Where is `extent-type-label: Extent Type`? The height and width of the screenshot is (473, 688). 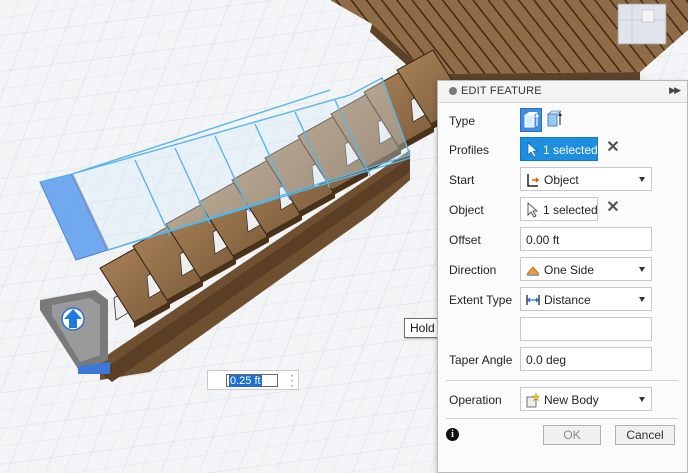
extent-type-label: Extent Type is located at coordinates (481, 300).